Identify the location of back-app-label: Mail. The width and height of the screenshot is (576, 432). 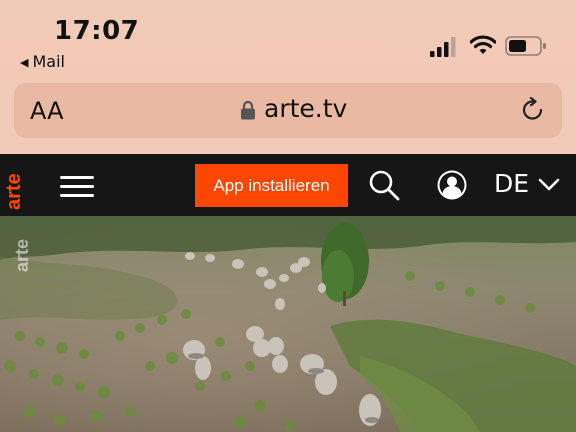
(48, 61).